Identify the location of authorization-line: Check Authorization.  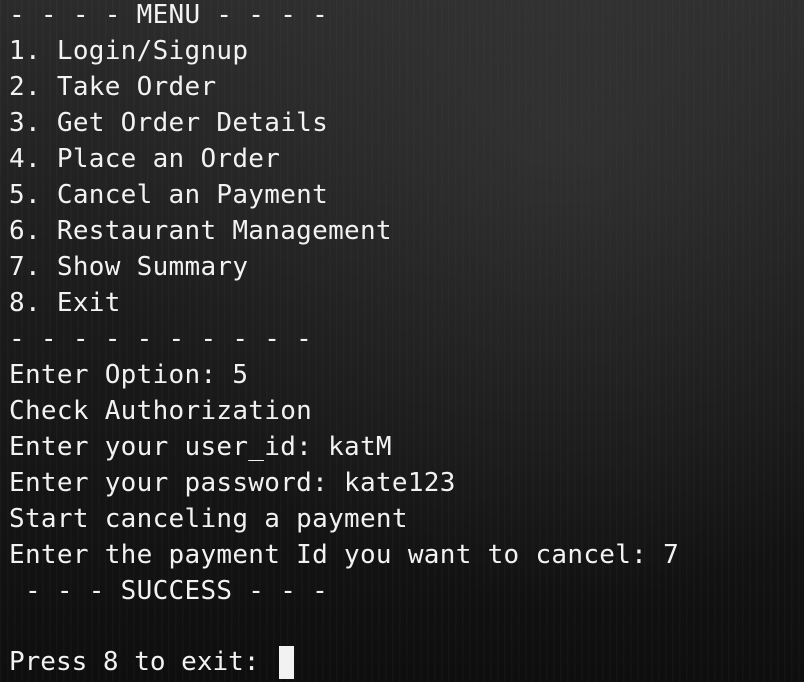
(161, 411).